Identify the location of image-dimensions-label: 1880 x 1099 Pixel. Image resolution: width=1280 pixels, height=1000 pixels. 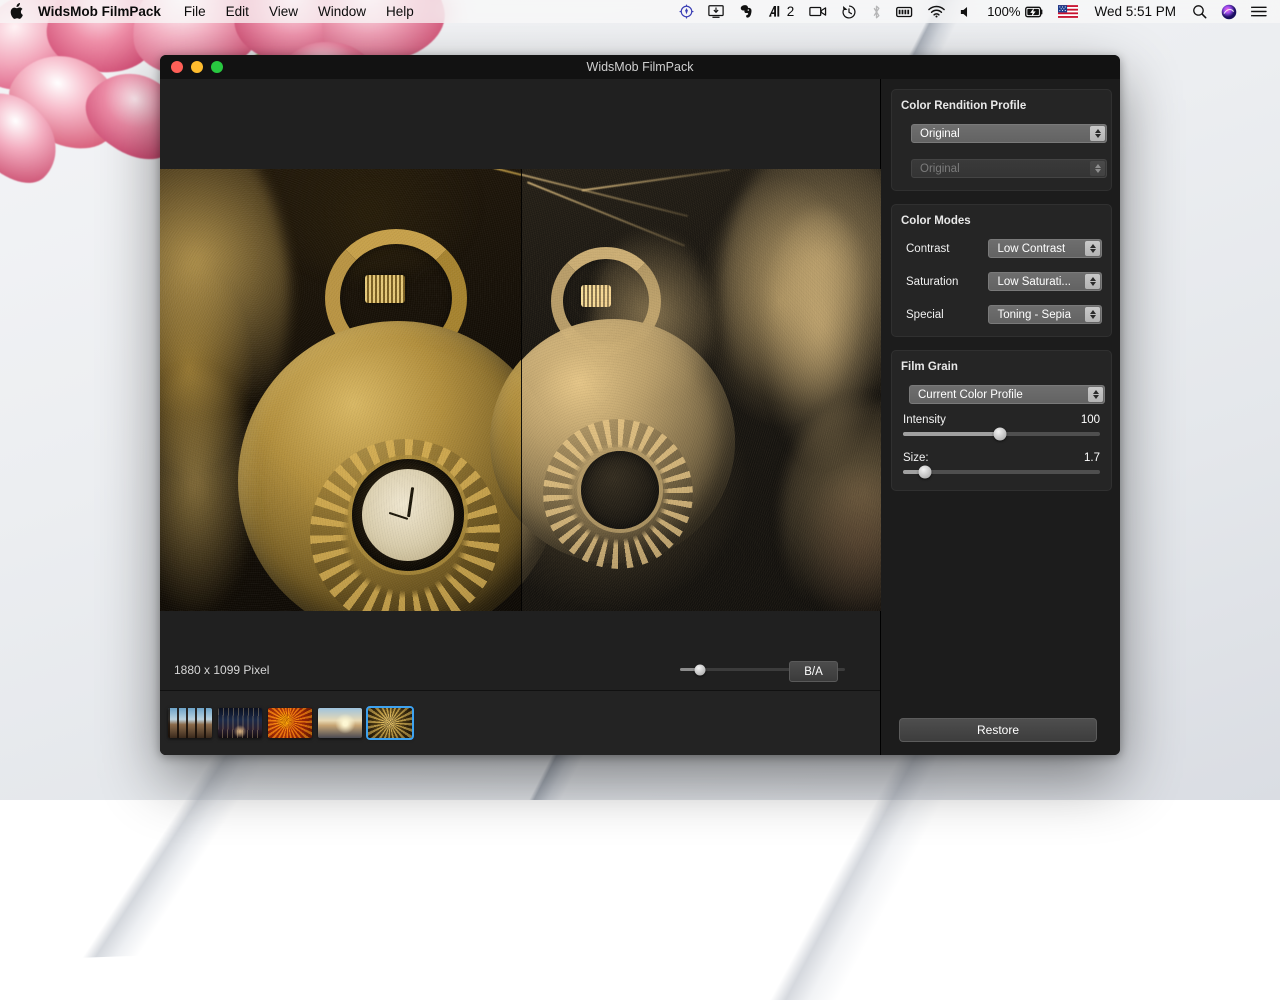
(221, 670).